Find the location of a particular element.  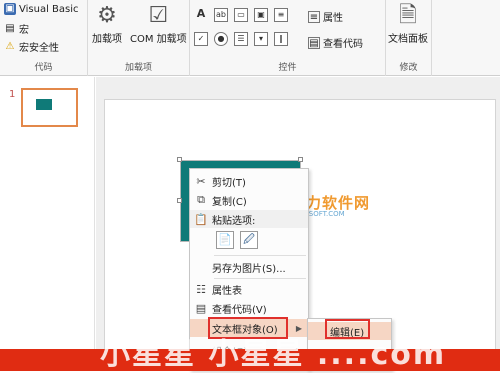

menu-item-paste-options: 📋 粘贴选项: is located at coordinates (249, 219).